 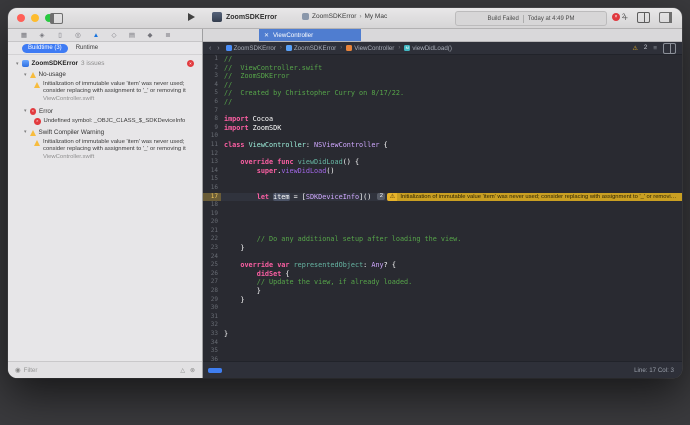 I want to click on breadcrumb-item: MviewDidLoad(), so click(x=428, y=48).